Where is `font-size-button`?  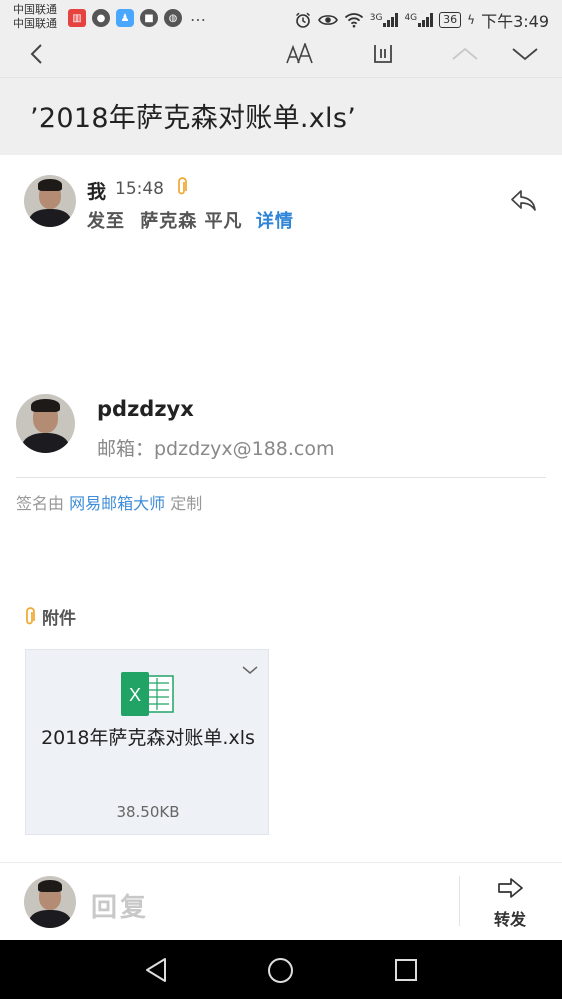 font-size-button is located at coordinates (300, 54).